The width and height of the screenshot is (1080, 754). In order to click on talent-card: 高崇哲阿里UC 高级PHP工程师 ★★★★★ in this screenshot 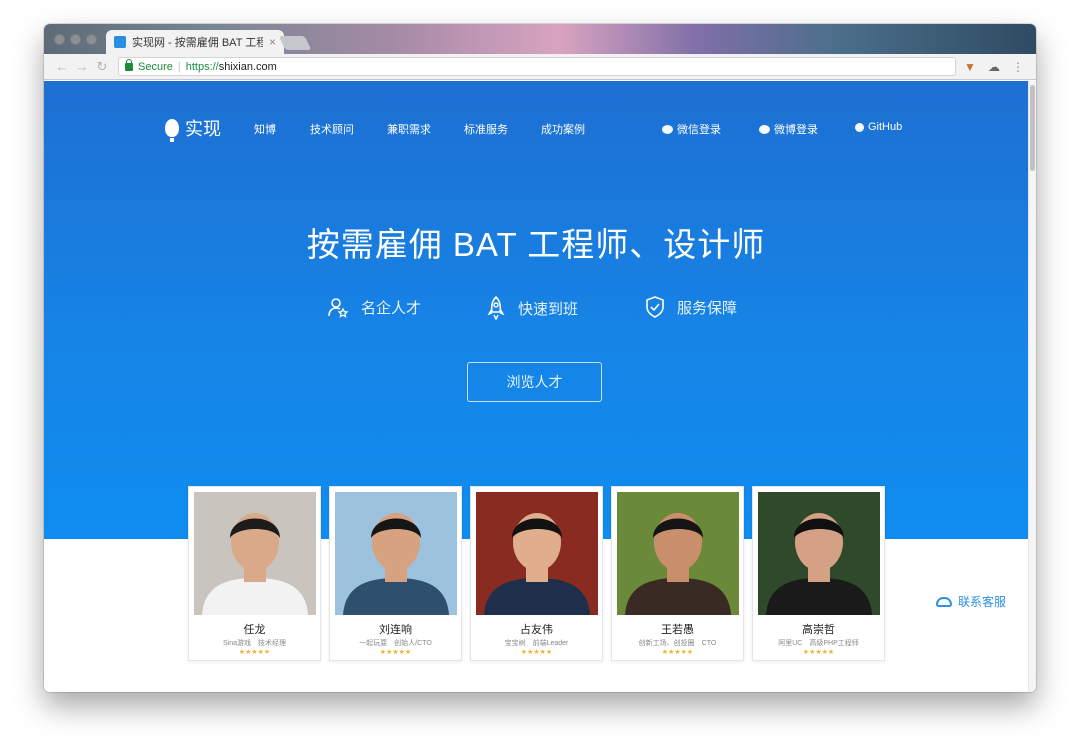, I will do `click(818, 573)`.